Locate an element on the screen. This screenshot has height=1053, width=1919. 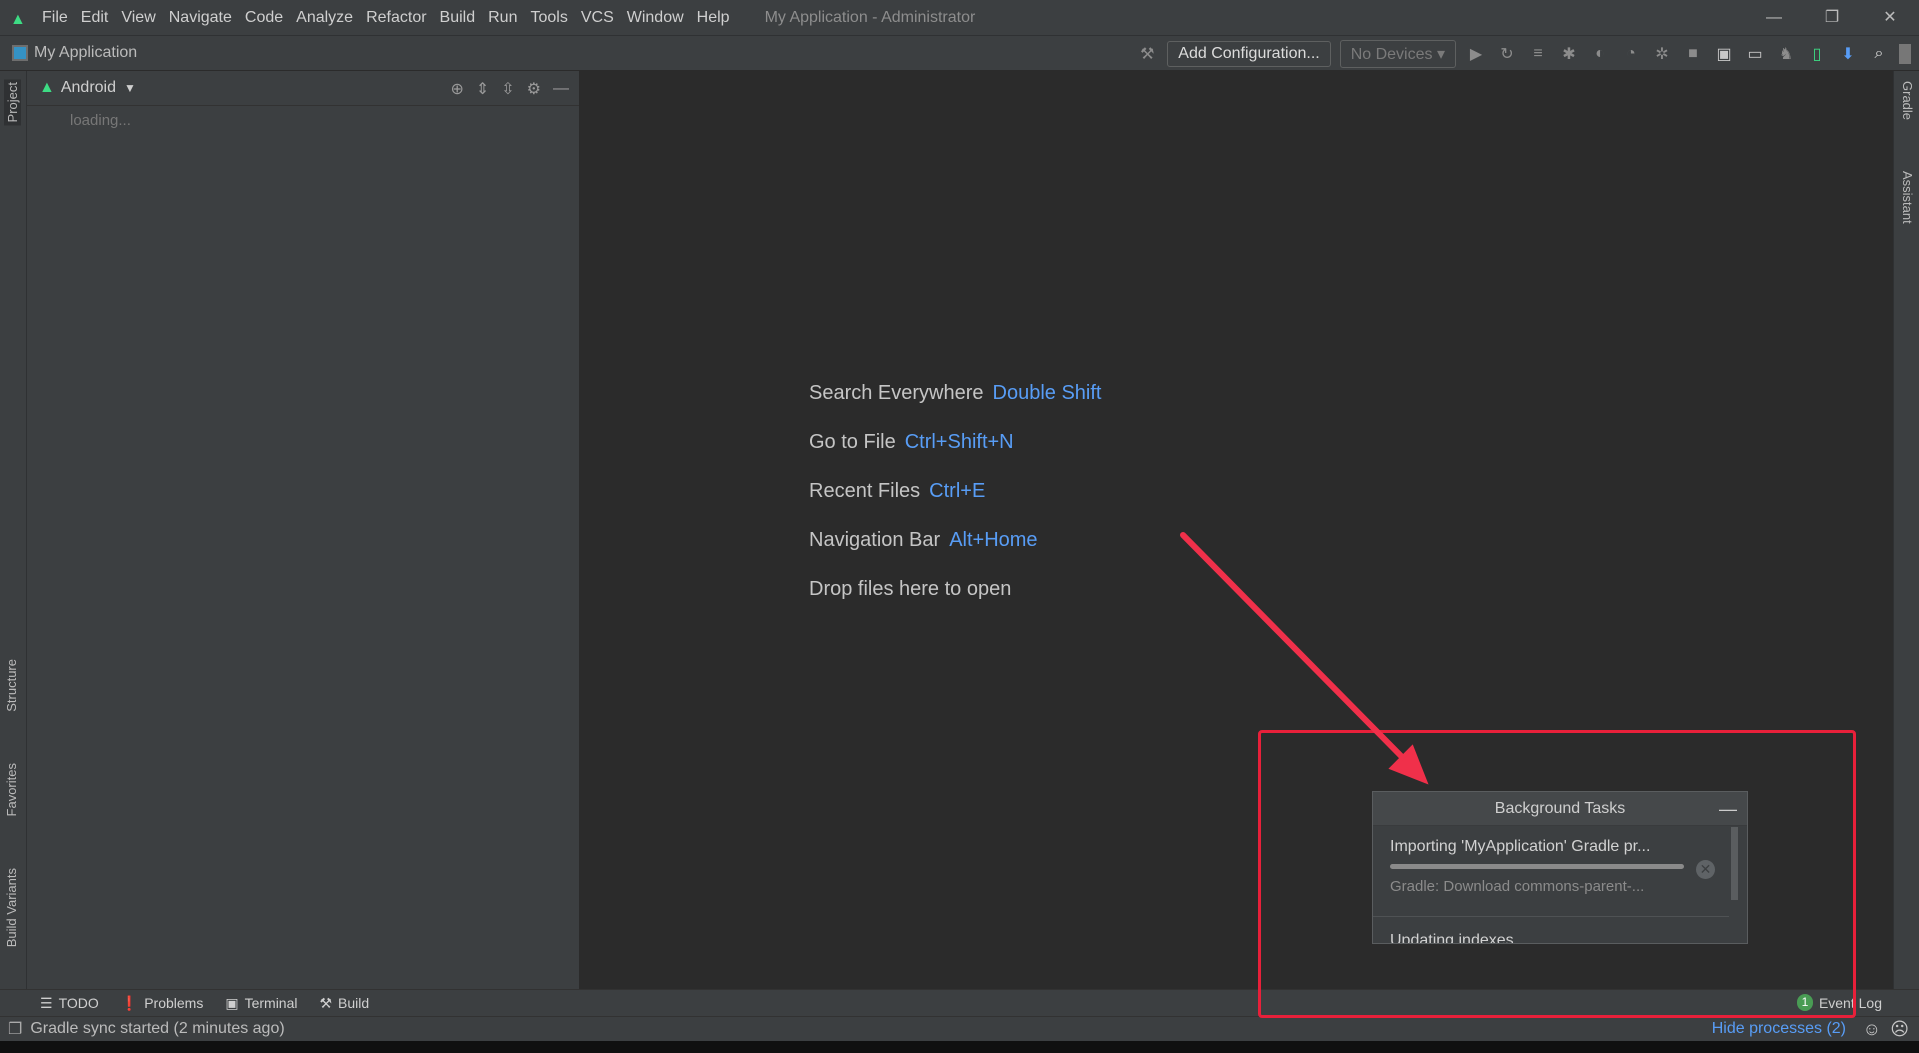
menu-run: Run is located at coordinates (502, 18).